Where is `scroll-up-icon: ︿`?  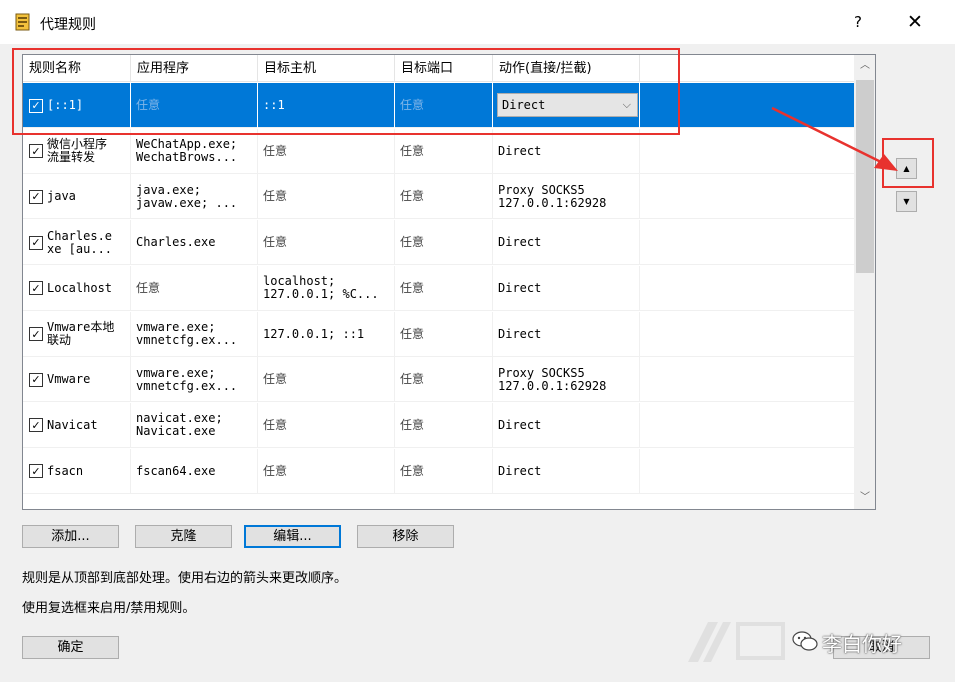 scroll-up-icon: ︿ is located at coordinates (864, 66).